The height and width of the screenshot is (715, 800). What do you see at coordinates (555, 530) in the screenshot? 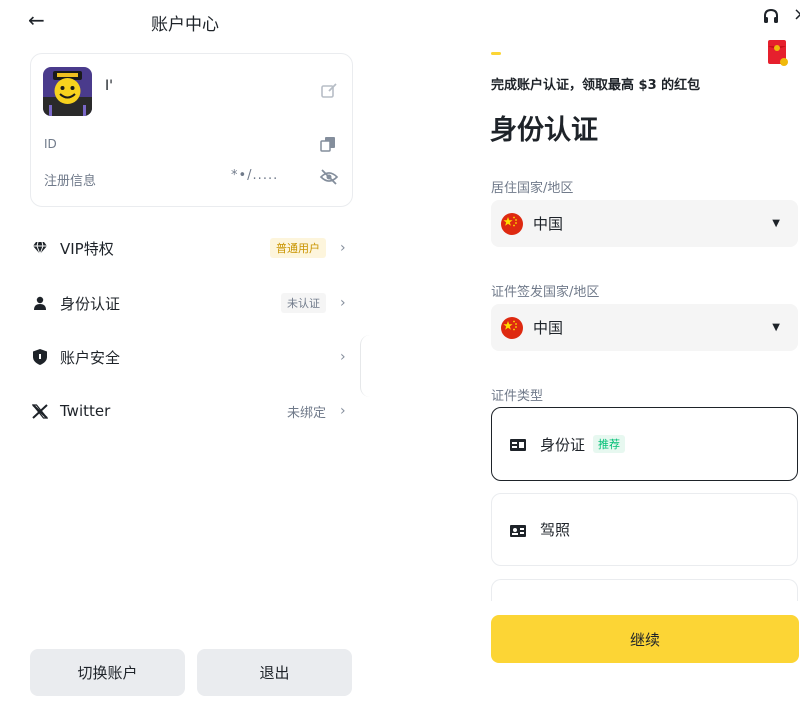
I see `doc-option-label: 驾照` at bounding box center [555, 530].